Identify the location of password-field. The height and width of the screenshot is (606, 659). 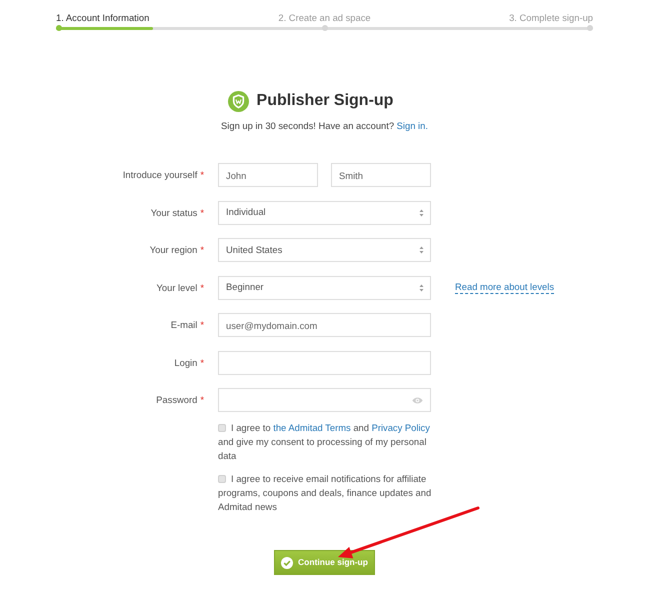
(324, 400).